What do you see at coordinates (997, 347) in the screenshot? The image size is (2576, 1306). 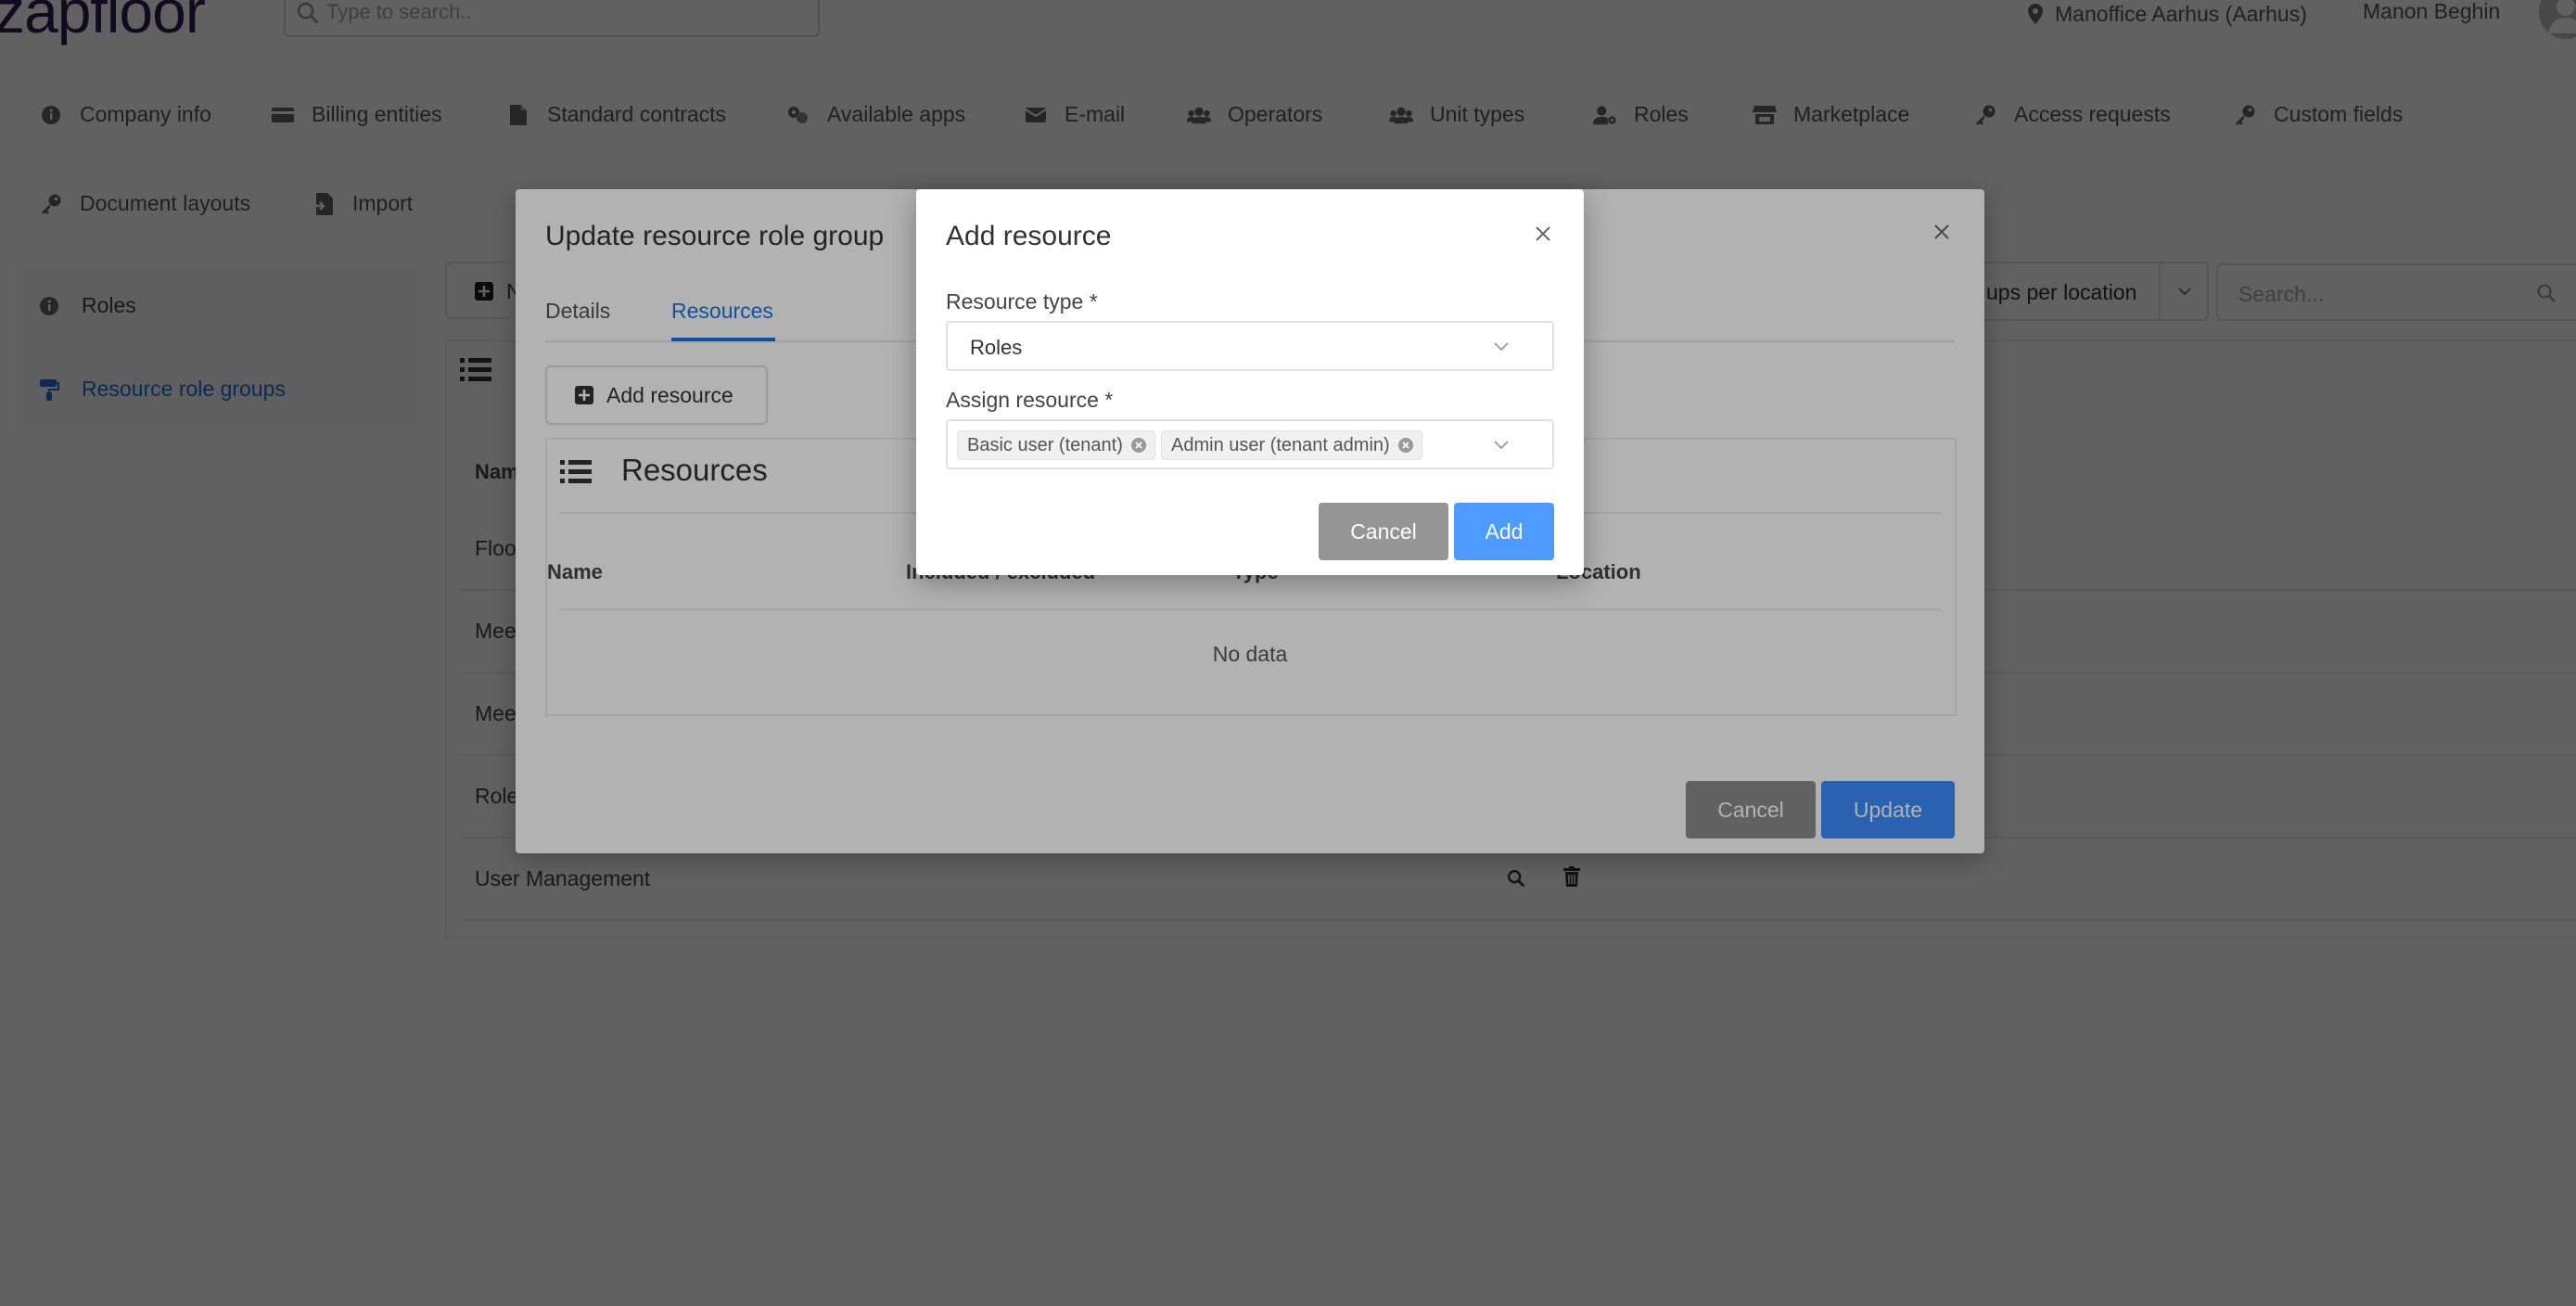 I see `resource-type-value: Roles` at bounding box center [997, 347].